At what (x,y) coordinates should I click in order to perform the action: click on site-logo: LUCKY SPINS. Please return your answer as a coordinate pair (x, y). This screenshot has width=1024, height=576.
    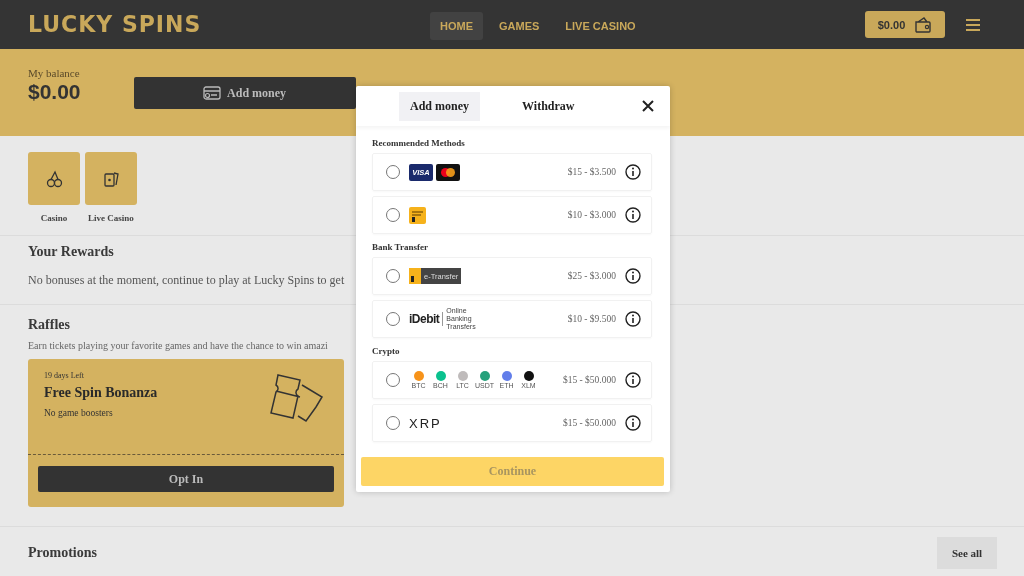
    Looking at the image, I should click on (228, 24).